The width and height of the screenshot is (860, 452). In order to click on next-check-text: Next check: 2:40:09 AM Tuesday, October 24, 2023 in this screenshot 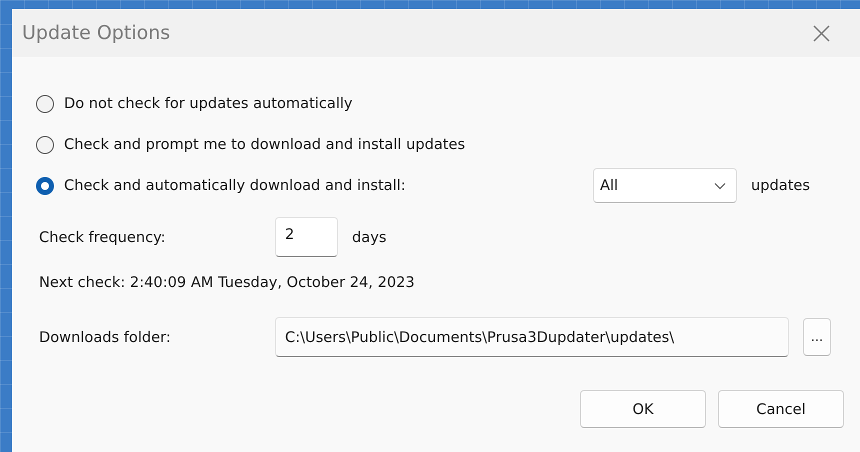, I will do `click(227, 282)`.